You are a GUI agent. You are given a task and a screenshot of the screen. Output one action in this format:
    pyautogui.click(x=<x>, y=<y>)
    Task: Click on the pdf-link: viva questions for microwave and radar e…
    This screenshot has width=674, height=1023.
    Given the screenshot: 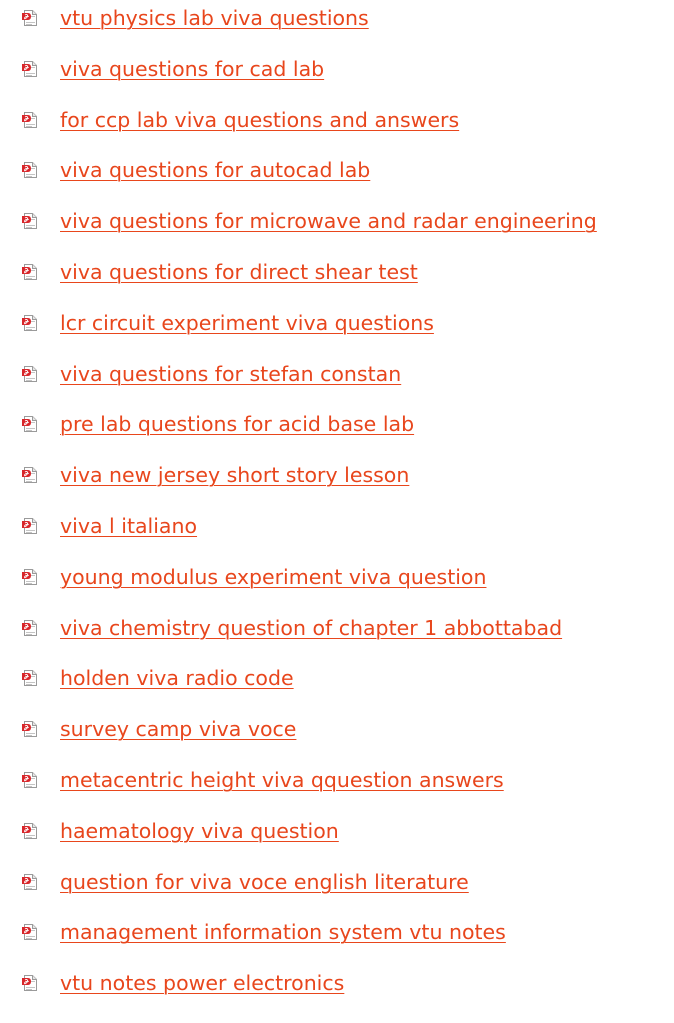 What is the action you would take?
    pyautogui.click(x=328, y=221)
    